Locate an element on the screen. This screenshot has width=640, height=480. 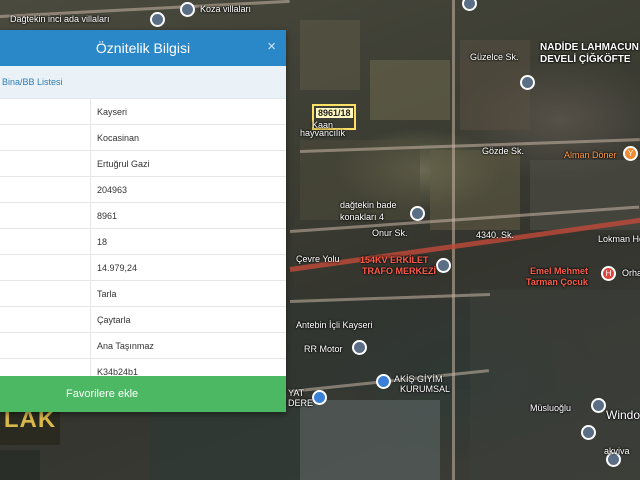
table-row: Ana Taşınmaz is located at coordinates (143, 346).